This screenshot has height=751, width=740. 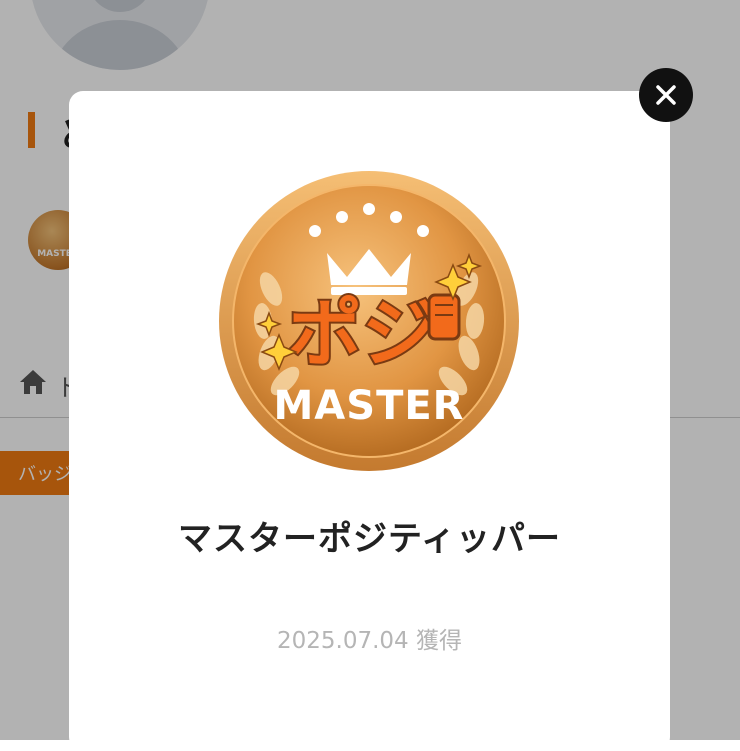 What do you see at coordinates (369, 539) in the screenshot?
I see `badge-name: マスターポジティッパー` at bounding box center [369, 539].